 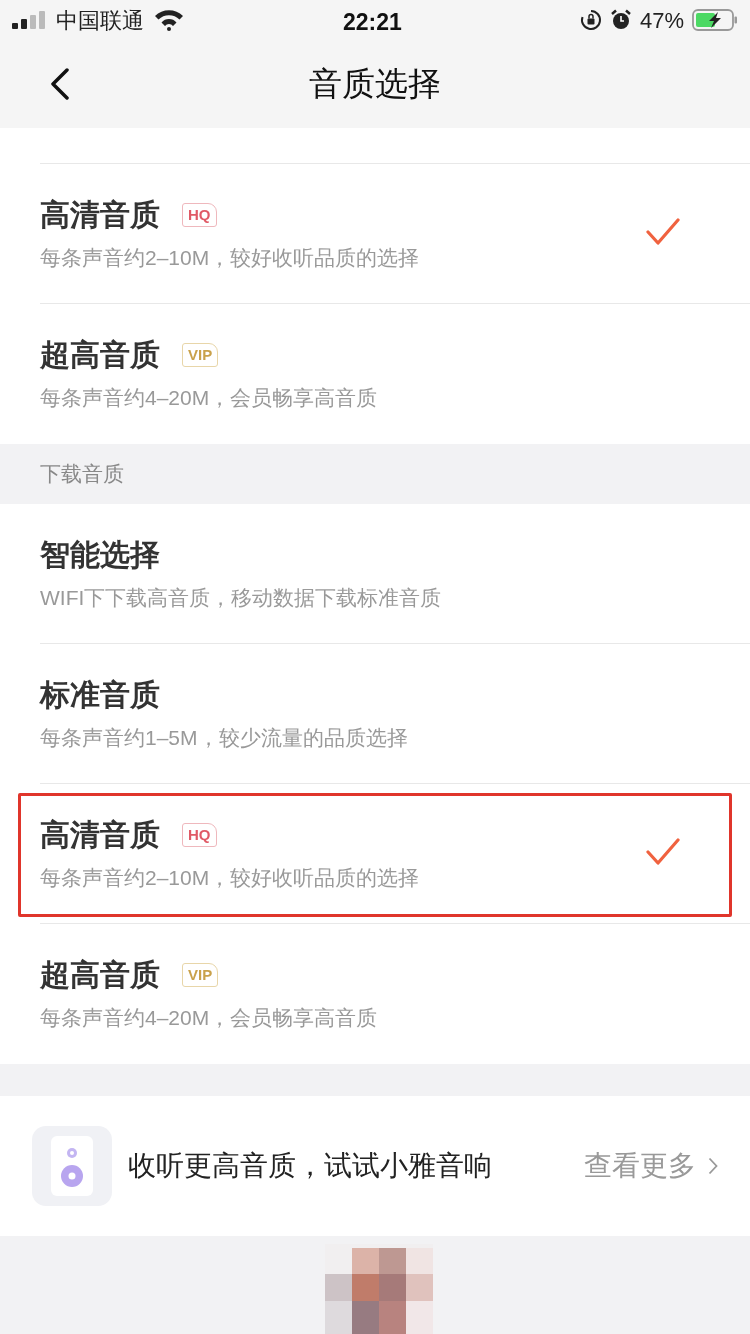 What do you see at coordinates (375, 84) in the screenshot?
I see `page-title: 音质选择` at bounding box center [375, 84].